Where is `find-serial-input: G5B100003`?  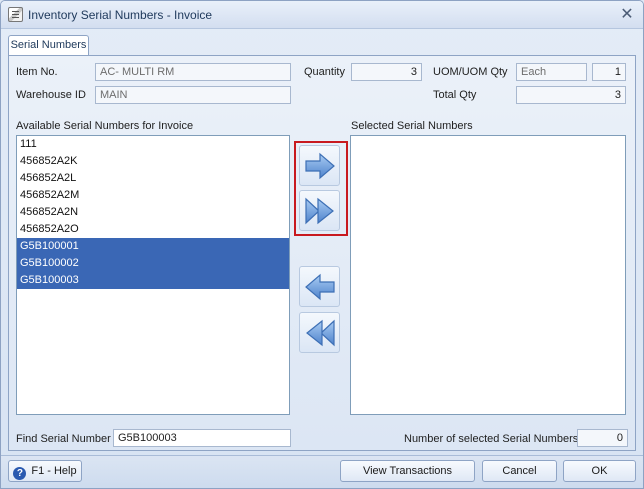
find-serial-input: G5B100003 is located at coordinates (202, 438).